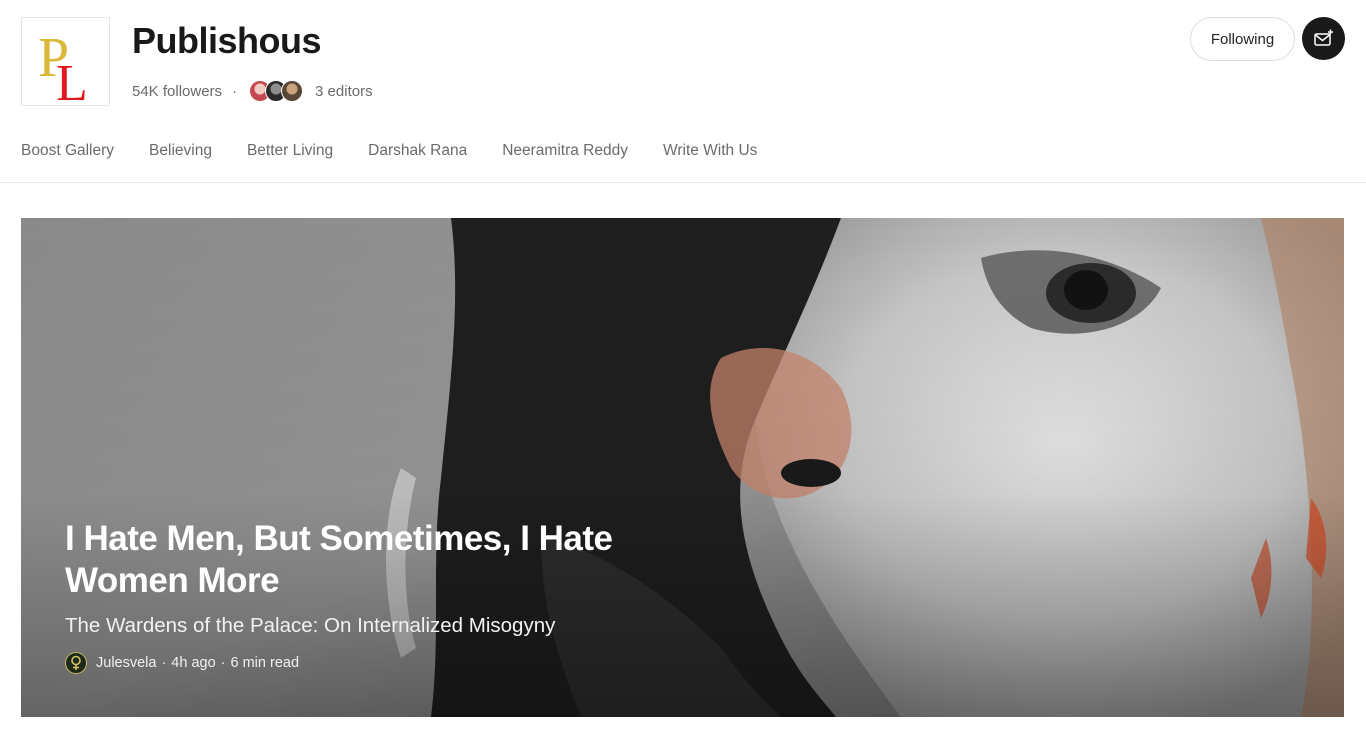 The height and width of the screenshot is (734, 1366). I want to click on editors-count: 3 editors, so click(344, 91).